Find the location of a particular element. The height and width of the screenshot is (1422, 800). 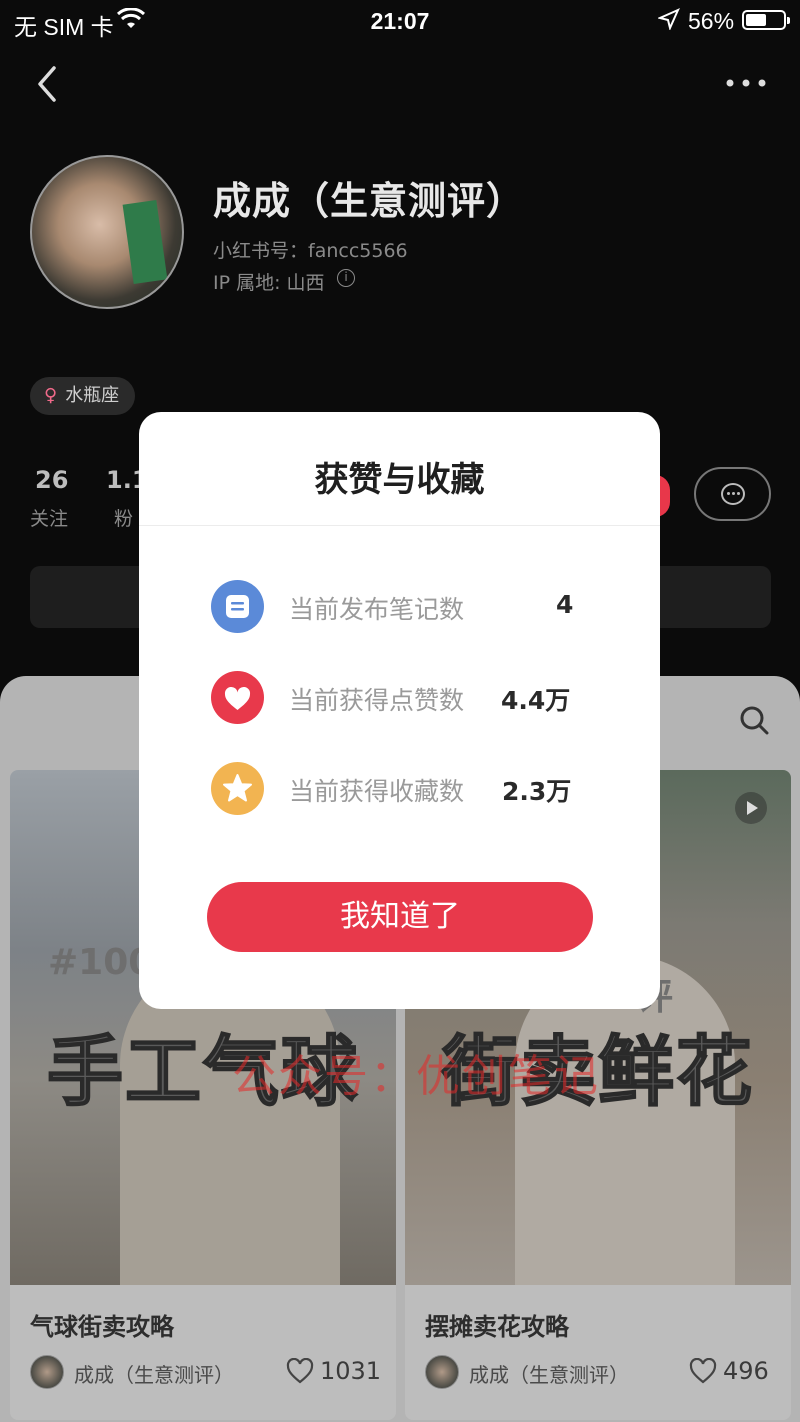

tag-label: 水瓶座 is located at coordinates (92, 395).